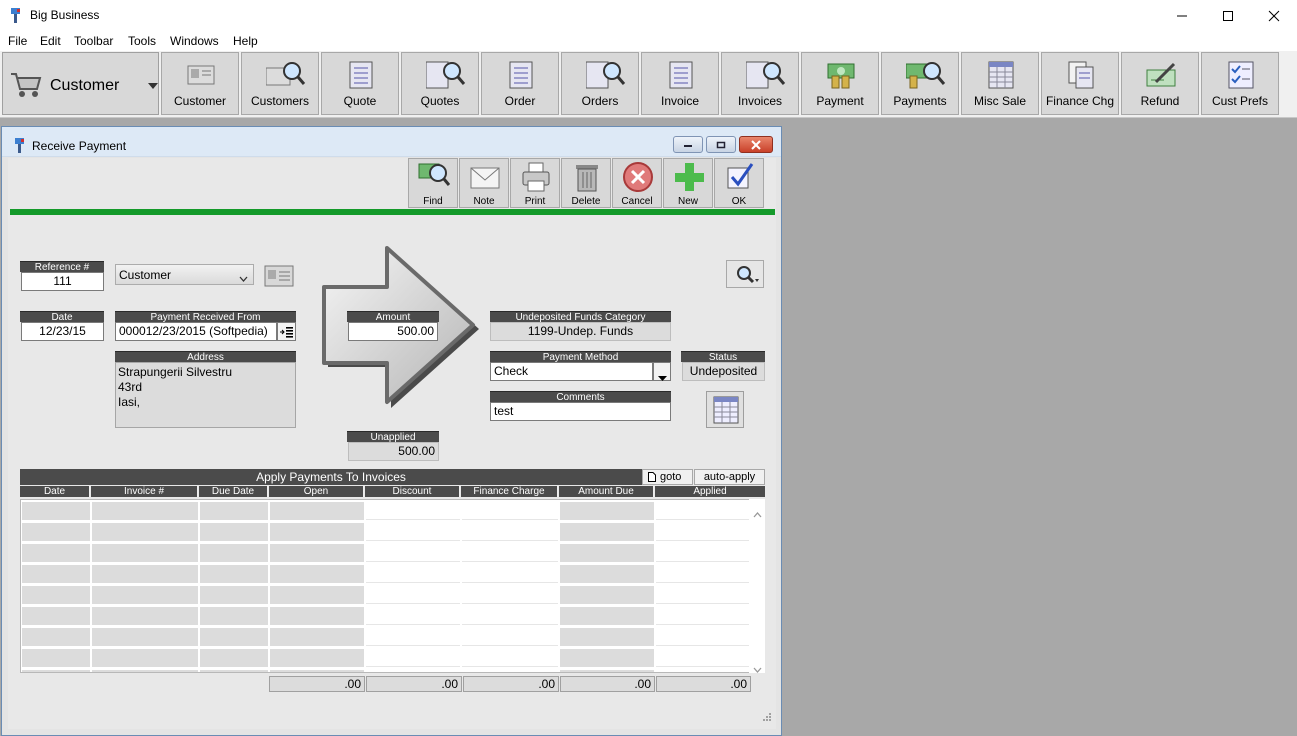 This screenshot has height=736, width=1297. What do you see at coordinates (279, 276) in the screenshot?
I see `customer-card-button` at bounding box center [279, 276].